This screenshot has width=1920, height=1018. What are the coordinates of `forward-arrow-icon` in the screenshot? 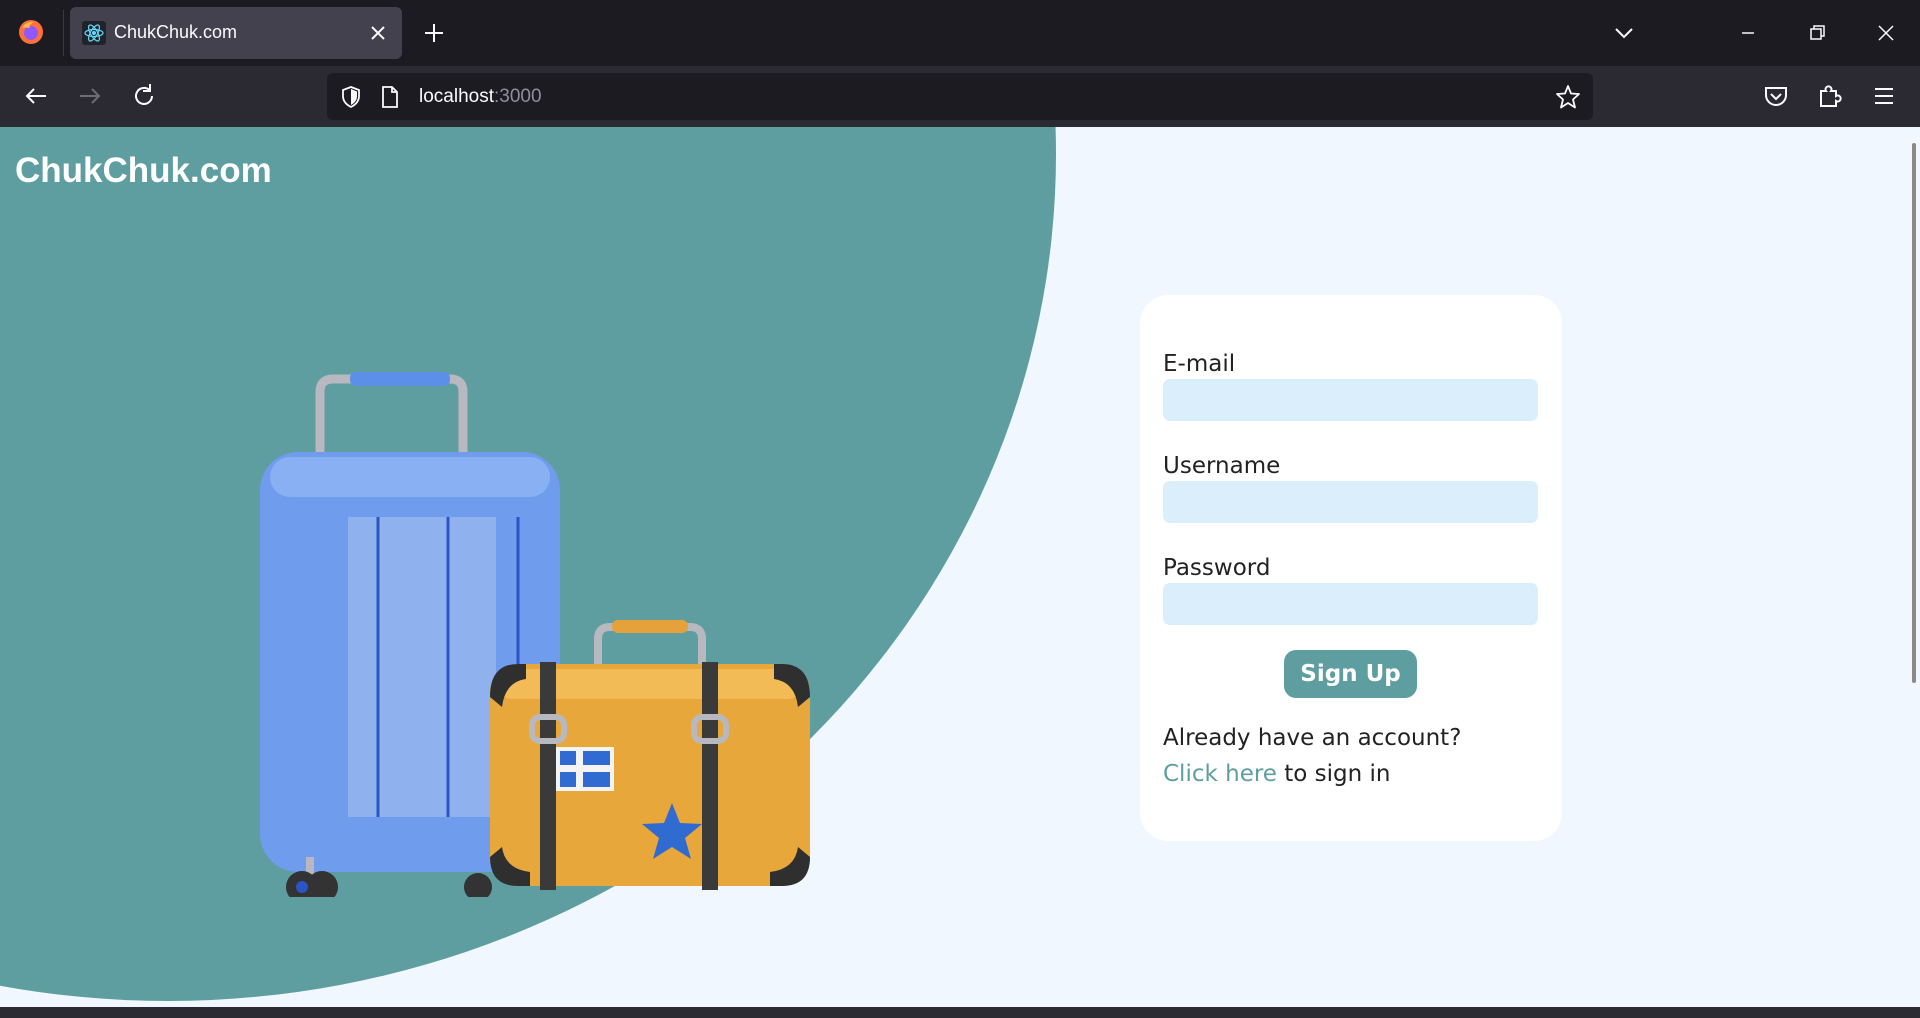 It's located at (90, 96).